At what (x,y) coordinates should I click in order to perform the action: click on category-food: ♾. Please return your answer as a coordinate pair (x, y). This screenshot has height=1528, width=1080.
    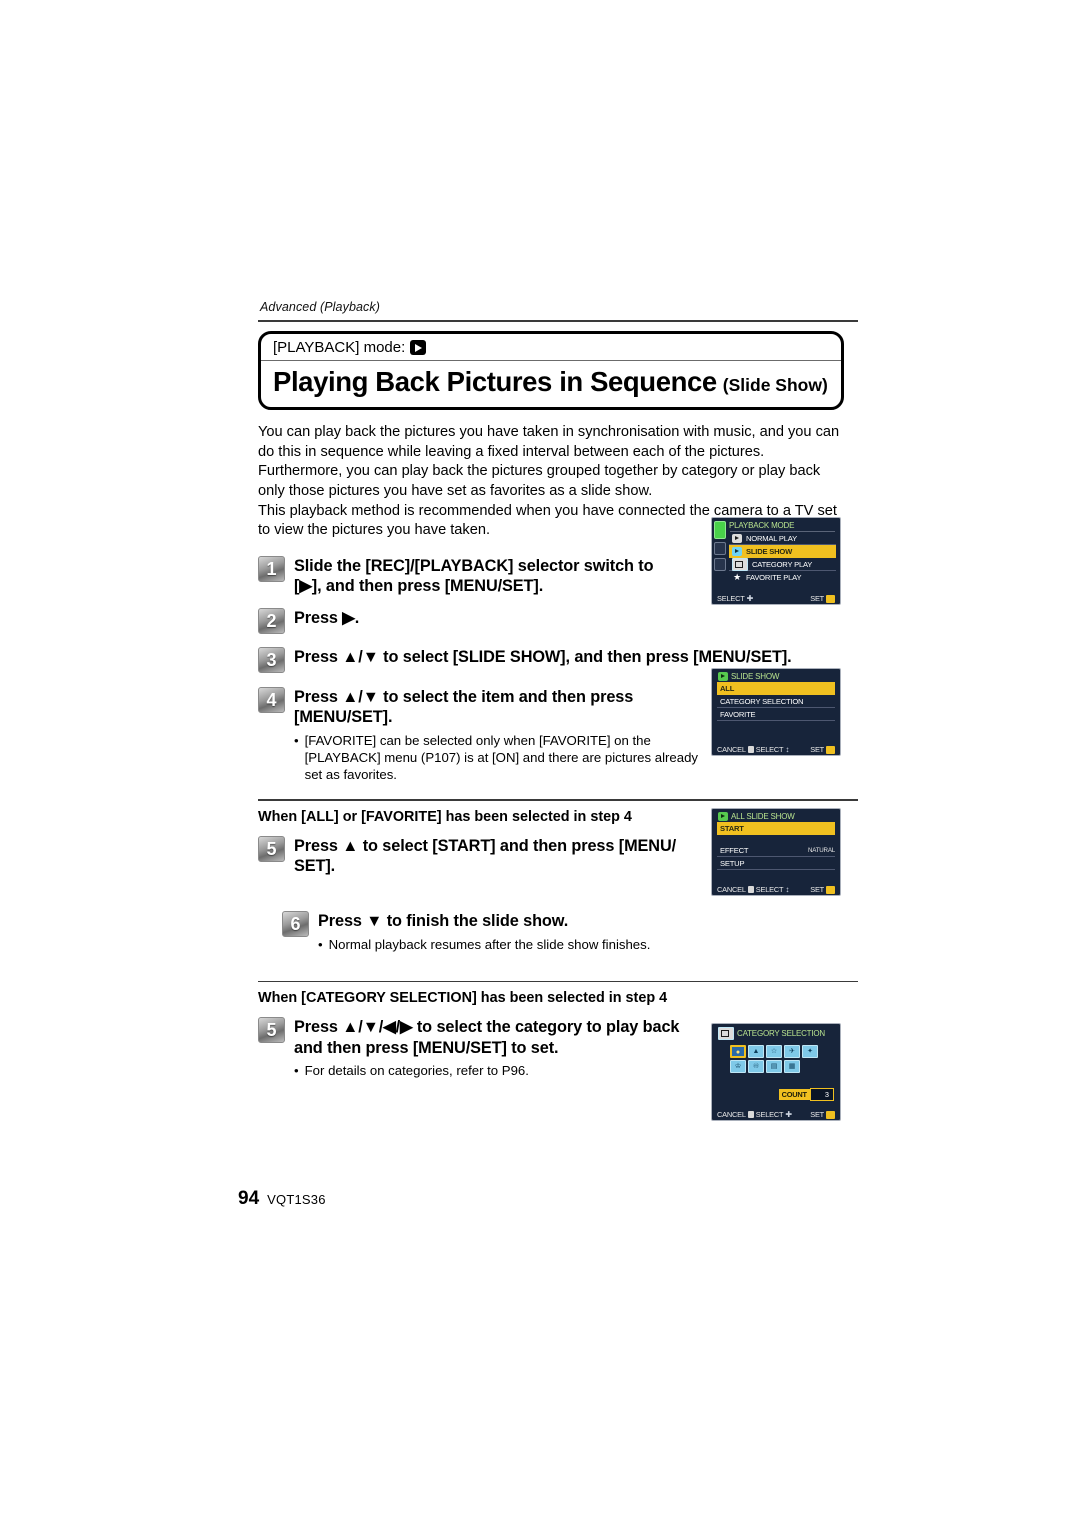
    Looking at the image, I should click on (756, 1066).